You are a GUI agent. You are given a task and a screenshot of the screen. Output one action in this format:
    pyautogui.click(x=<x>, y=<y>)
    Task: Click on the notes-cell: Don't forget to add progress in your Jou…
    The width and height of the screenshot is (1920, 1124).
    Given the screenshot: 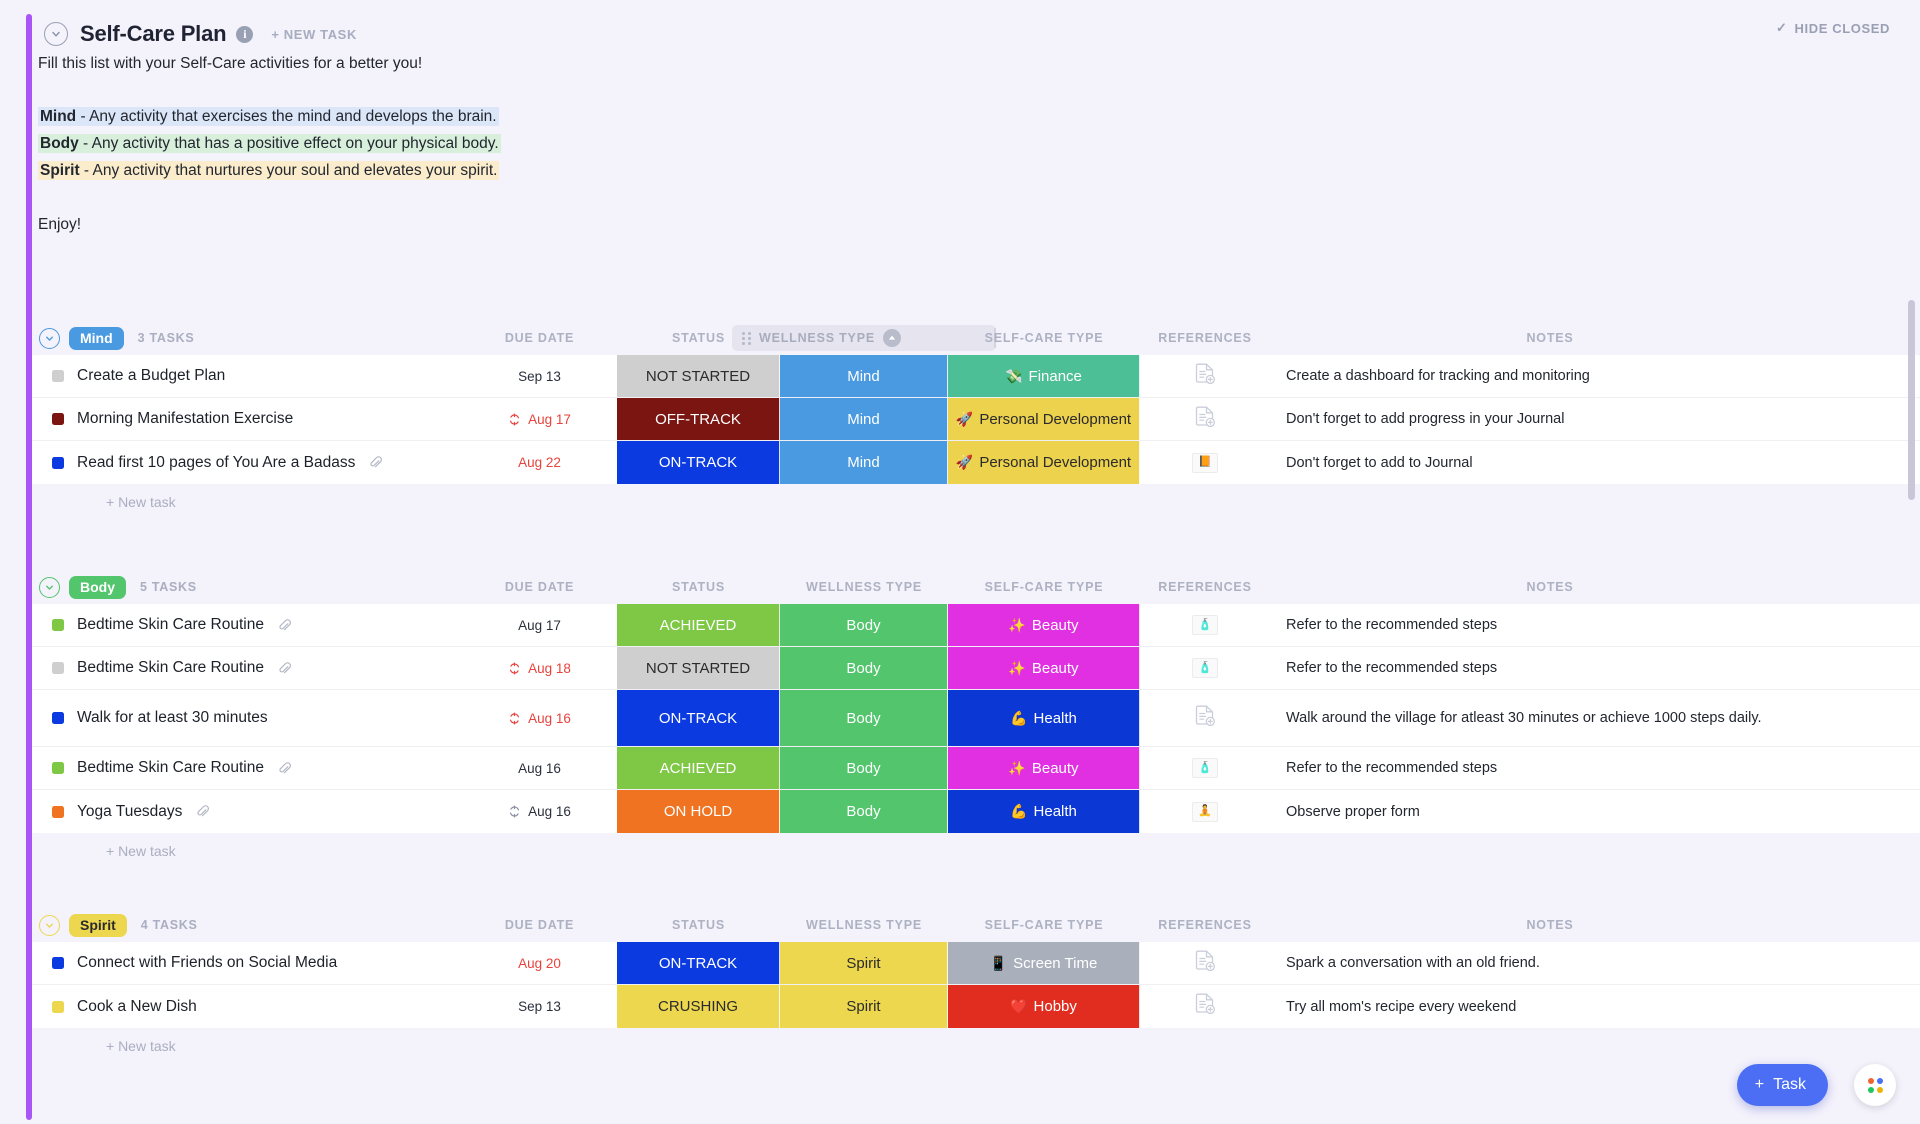 What is the action you would take?
    pyautogui.click(x=1595, y=419)
    